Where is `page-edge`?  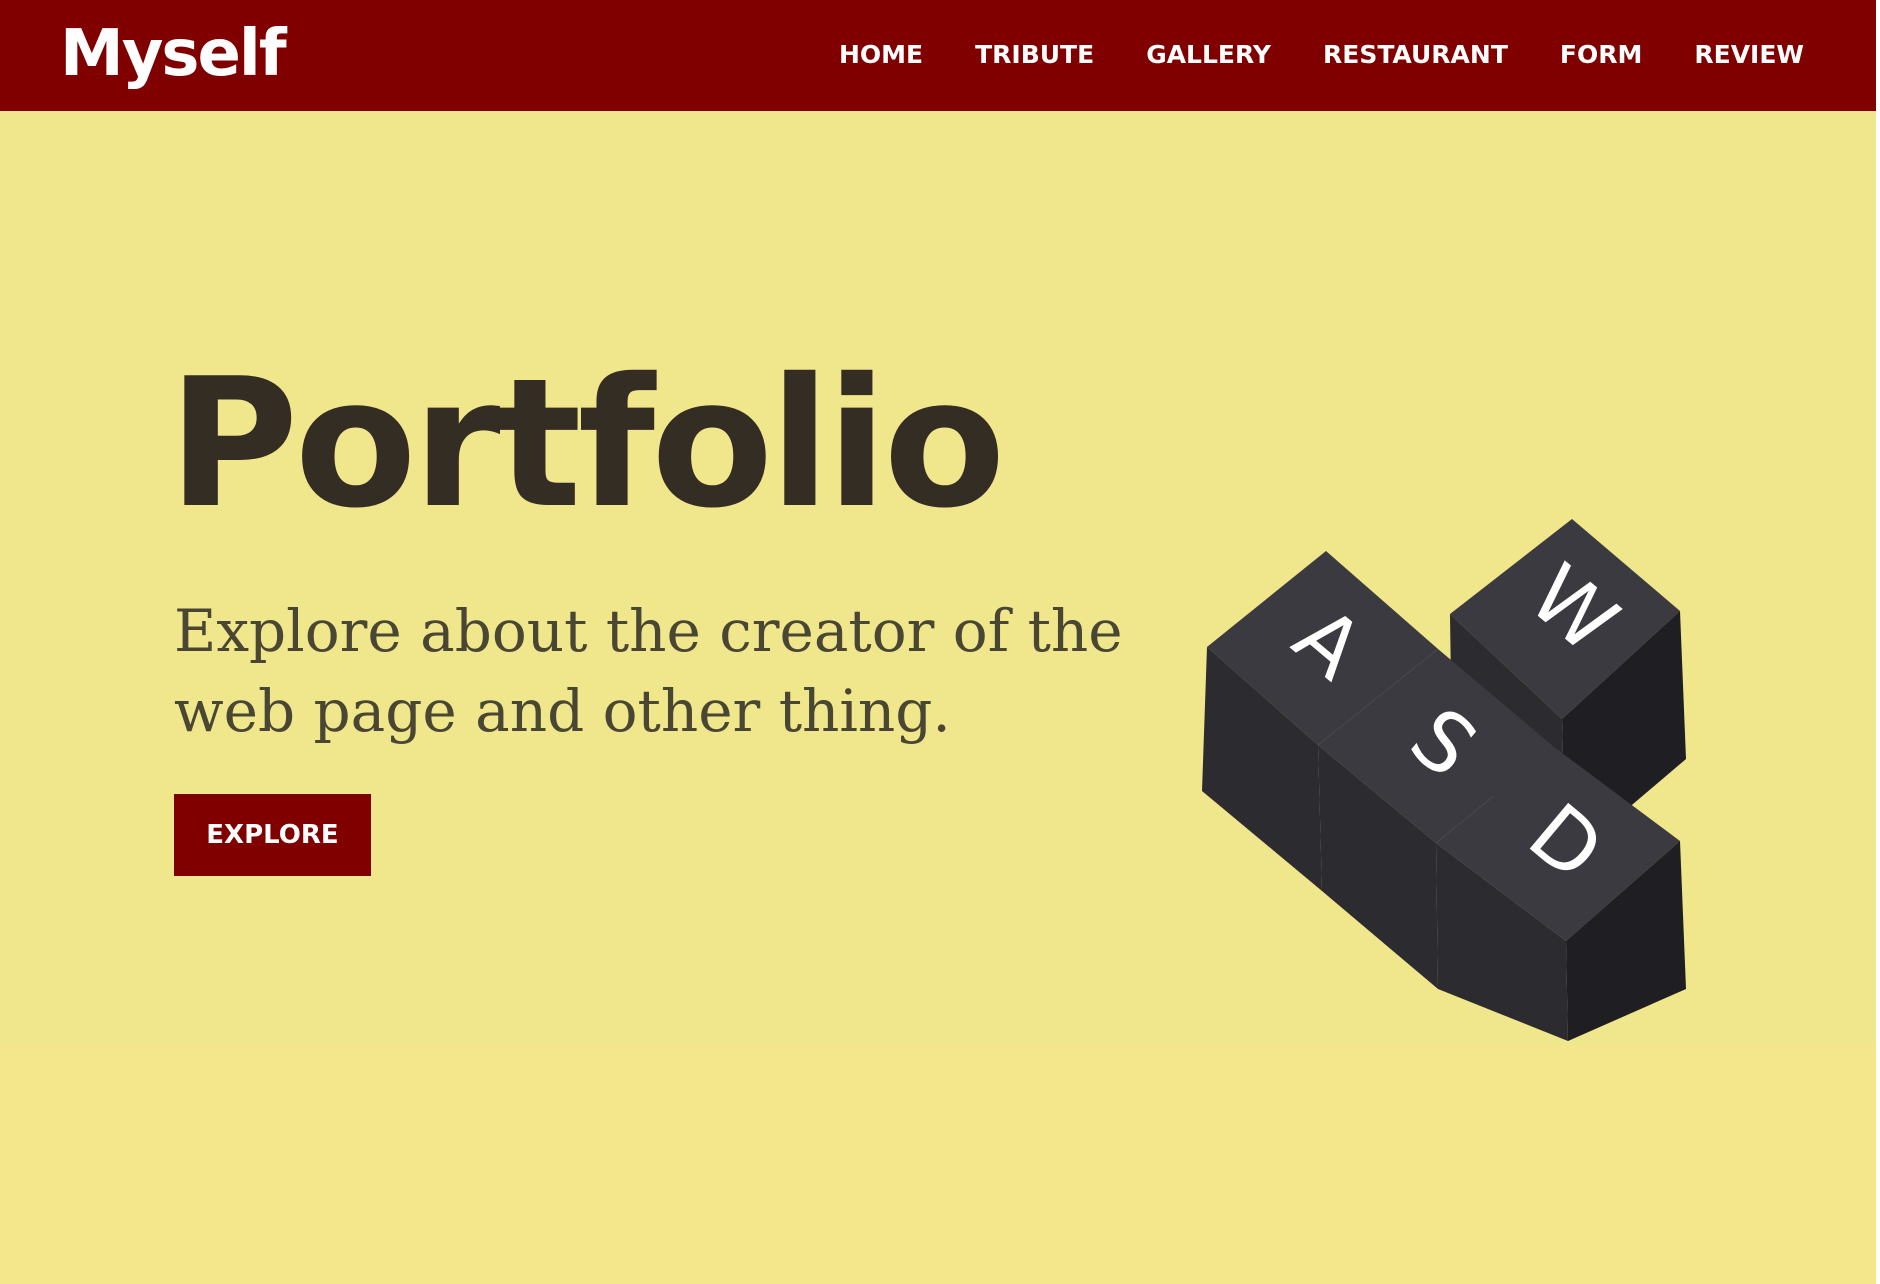 page-edge is located at coordinates (1878, 642).